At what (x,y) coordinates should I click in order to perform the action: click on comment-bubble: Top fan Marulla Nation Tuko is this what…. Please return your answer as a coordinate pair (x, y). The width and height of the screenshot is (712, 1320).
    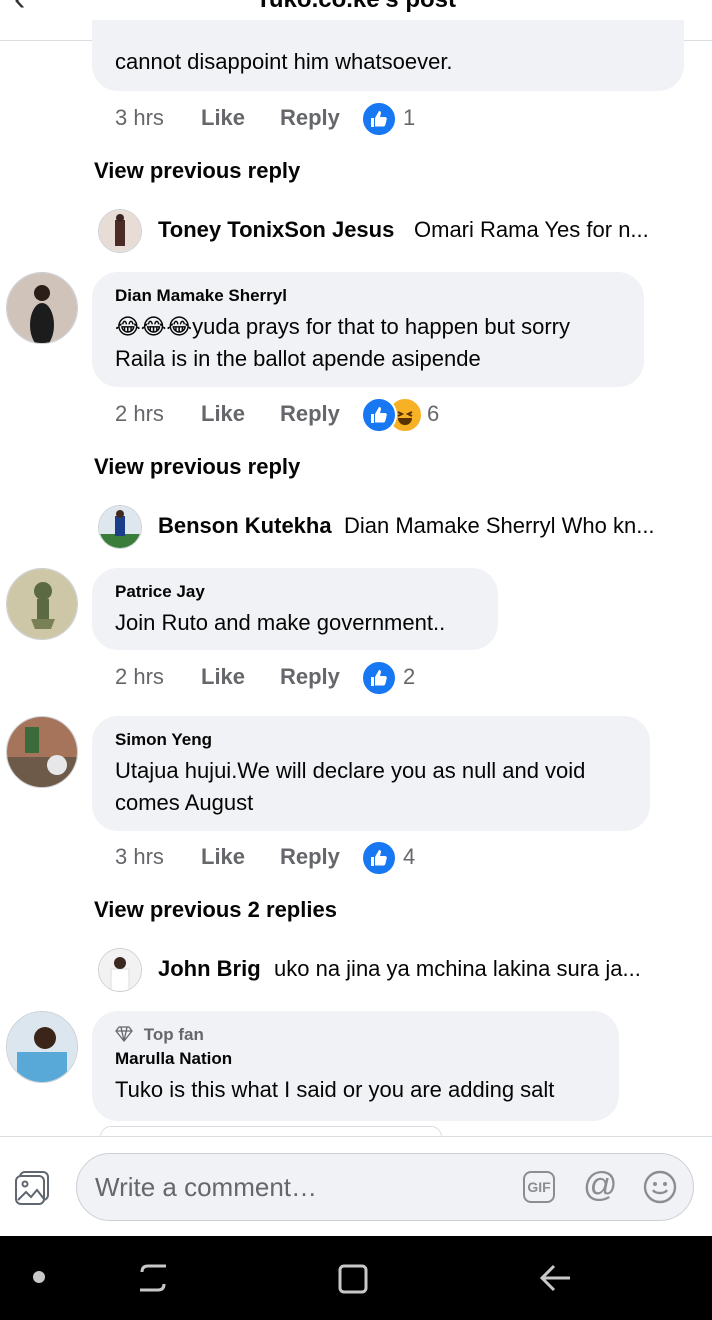
    Looking at the image, I should click on (355, 1066).